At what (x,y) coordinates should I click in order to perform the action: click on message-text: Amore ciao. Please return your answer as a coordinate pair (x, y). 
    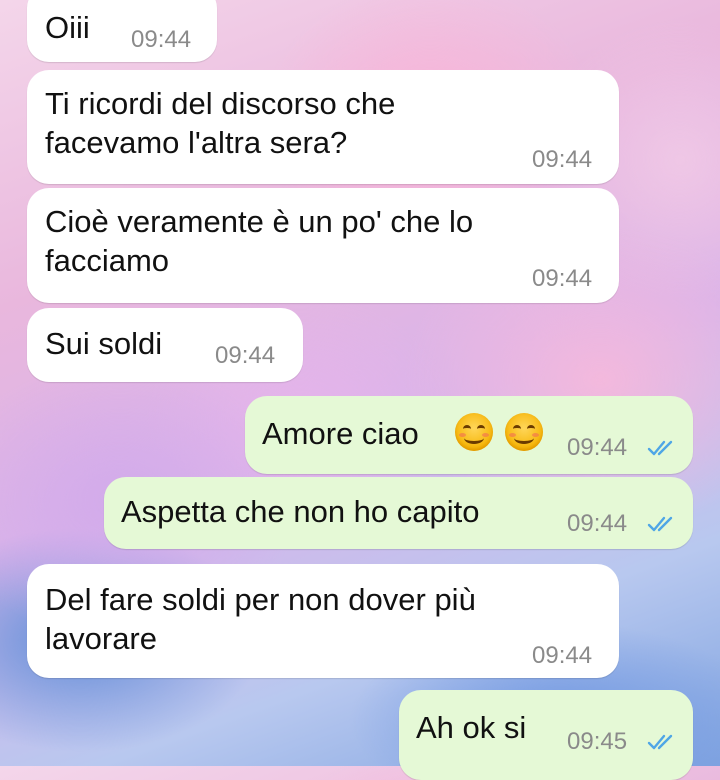
    Looking at the image, I should click on (340, 433).